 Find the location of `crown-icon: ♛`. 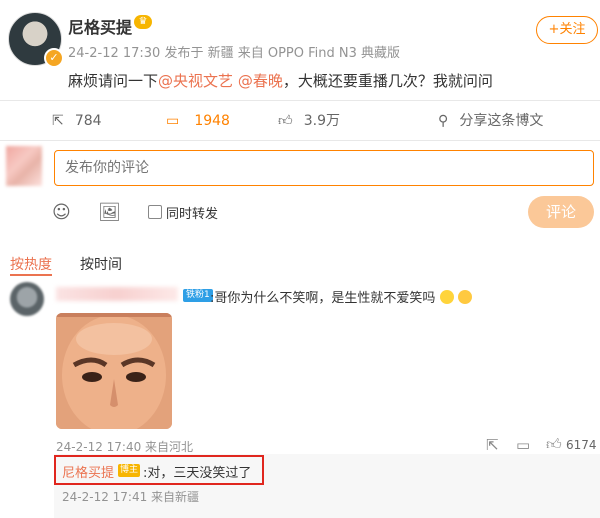

crown-icon: ♛ is located at coordinates (143, 22).